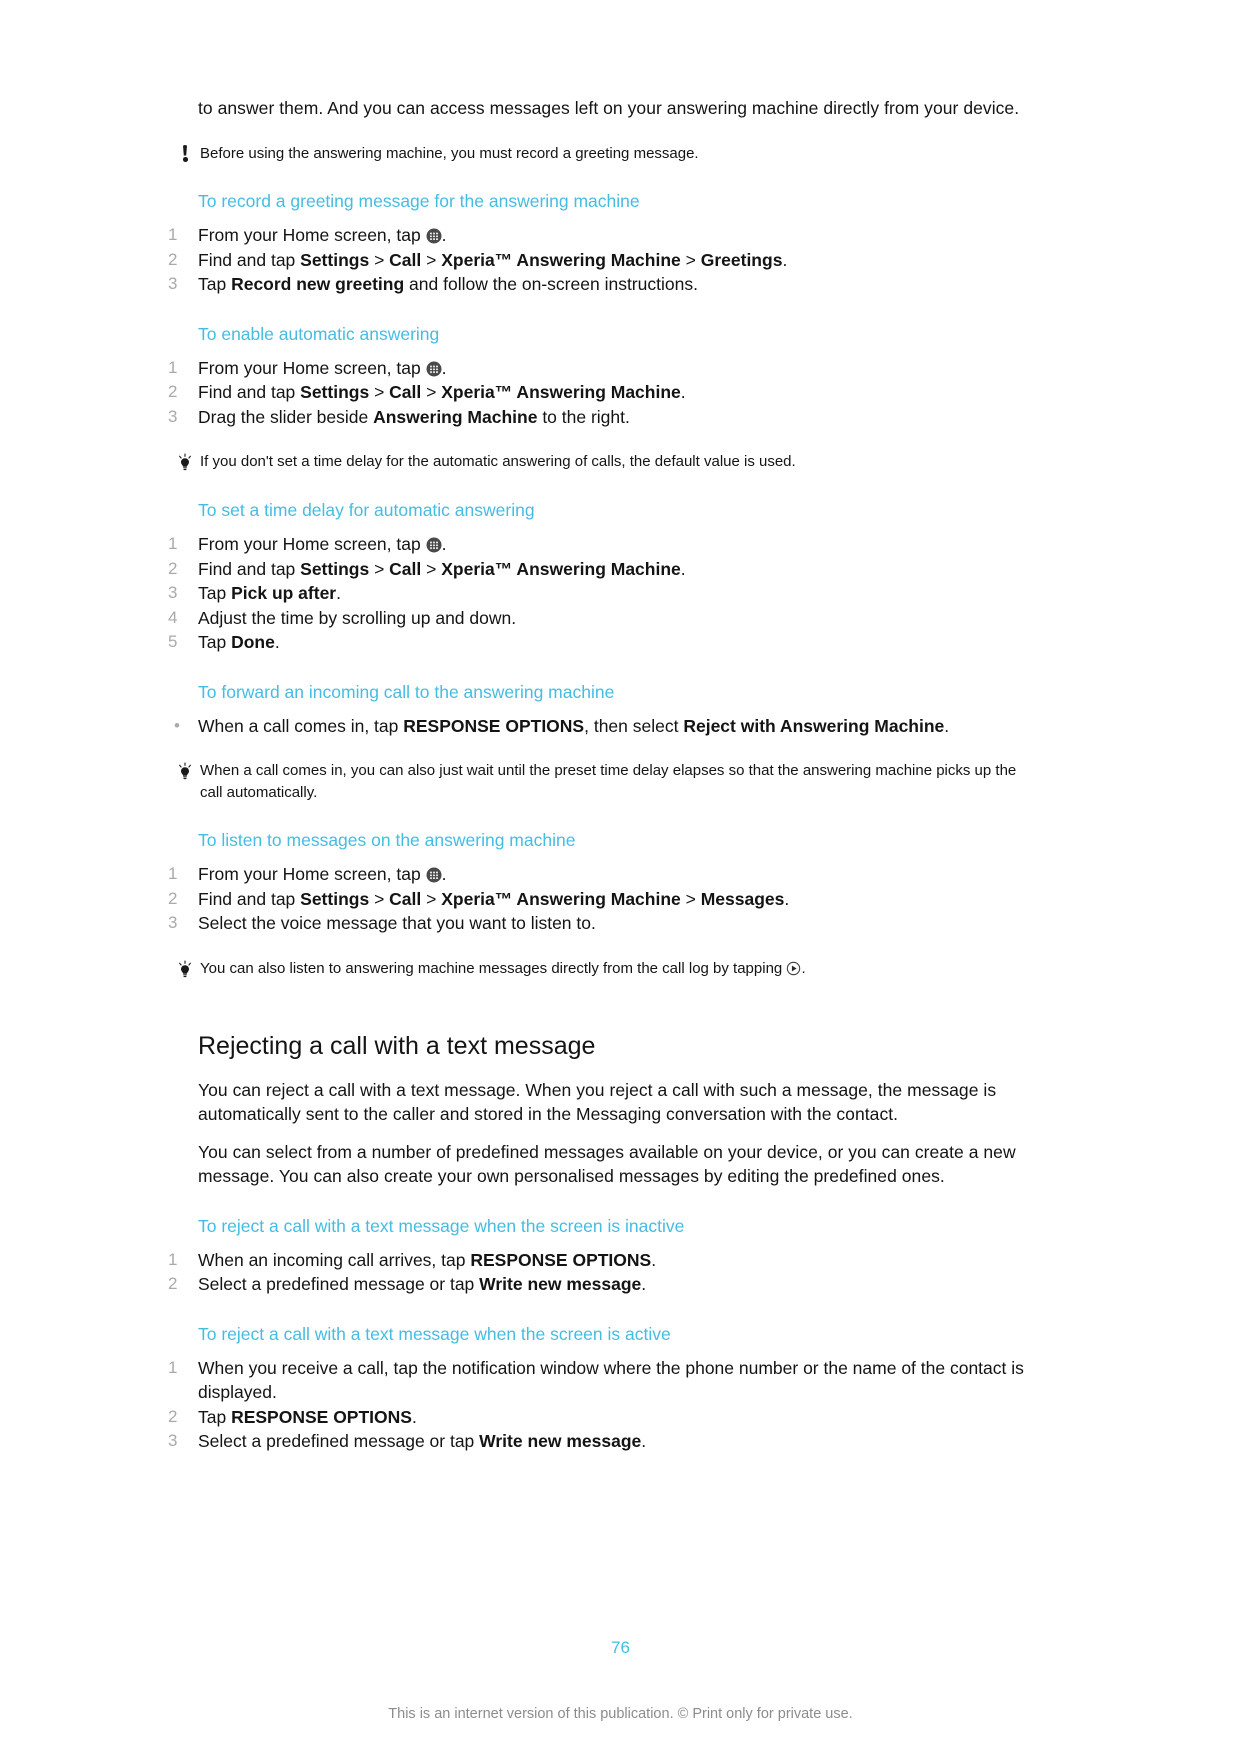 Image resolution: width=1241 pixels, height=1754 pixels. Describe the element at coordinates (301, 725) in the screenshot. I see `plain-text: When a call comes in, tap` at that location.